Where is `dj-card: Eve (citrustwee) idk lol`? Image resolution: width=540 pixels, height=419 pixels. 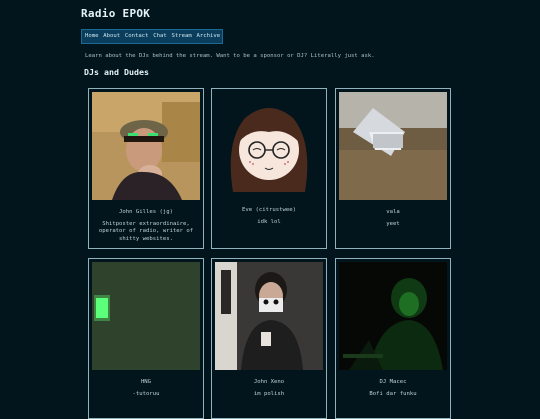
dj-card: Eve (citrustwee) idk lol is located at coordinates (269, 168).